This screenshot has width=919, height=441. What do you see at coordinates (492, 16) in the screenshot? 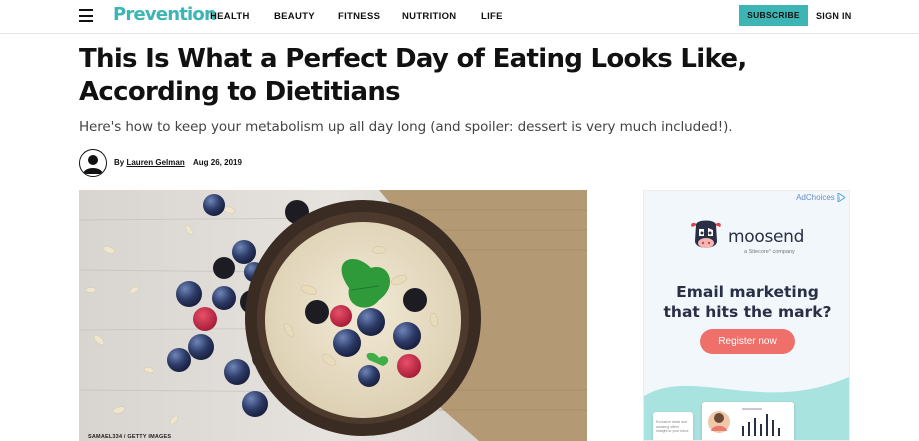
I see `nav-life: LIFE` at bounding box center [492, 16].